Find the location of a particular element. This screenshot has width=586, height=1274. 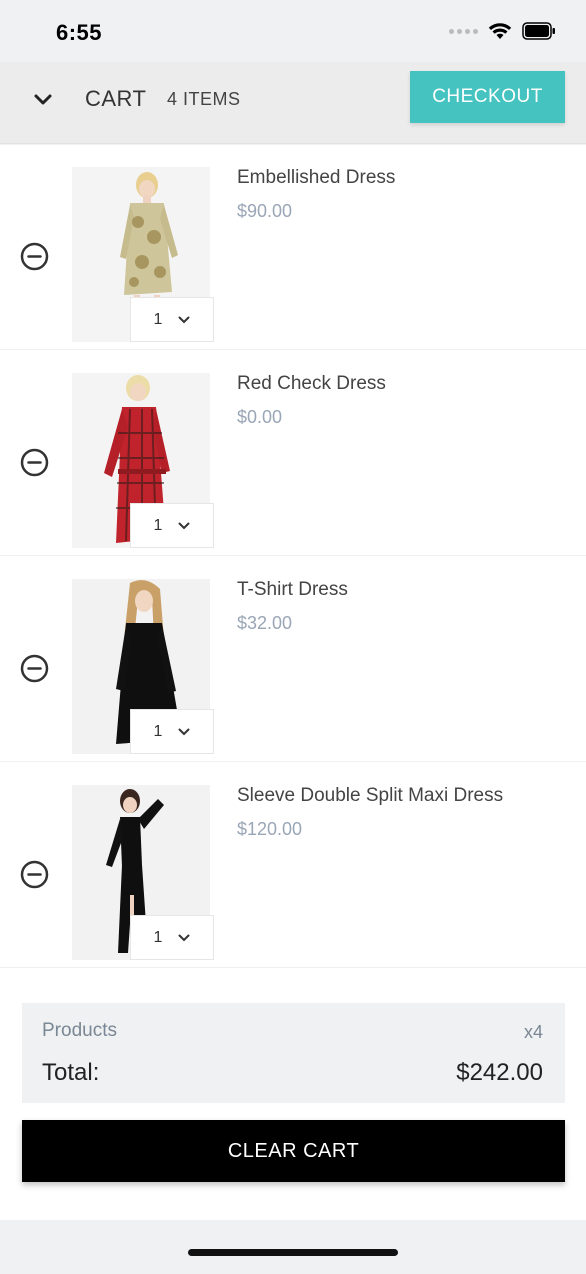

page-title: CART is located at coordinates (116, 98).